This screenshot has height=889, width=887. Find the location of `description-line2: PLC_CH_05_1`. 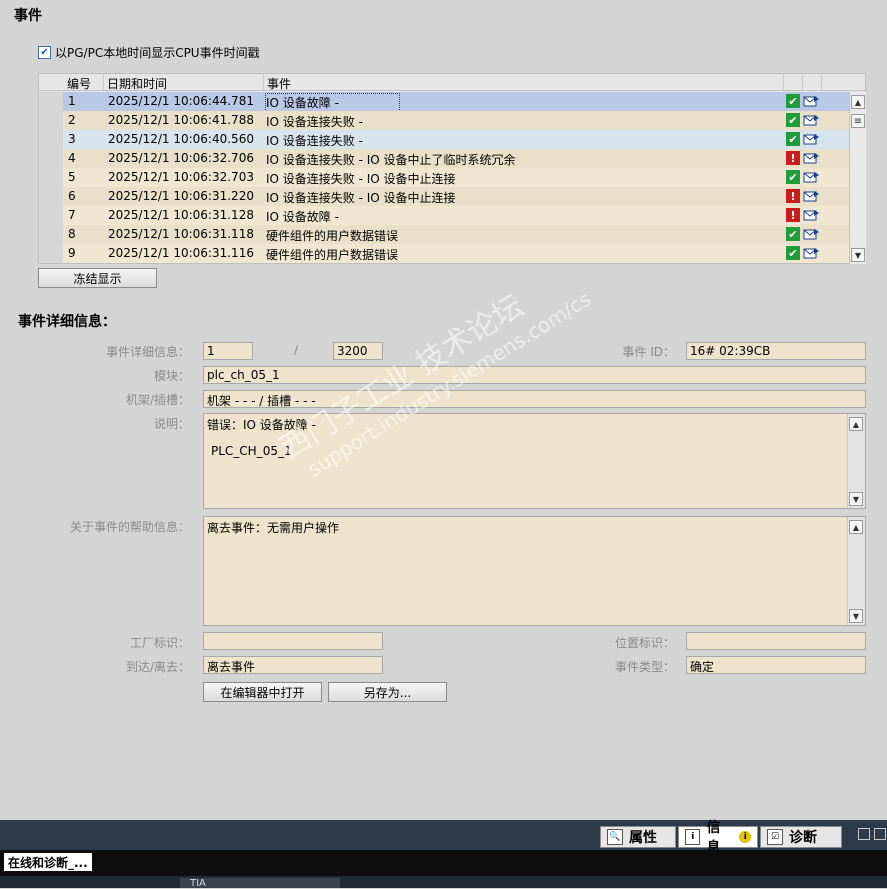

description-line2: PLC_CH_05_1 is located at coordinates (251, 451).